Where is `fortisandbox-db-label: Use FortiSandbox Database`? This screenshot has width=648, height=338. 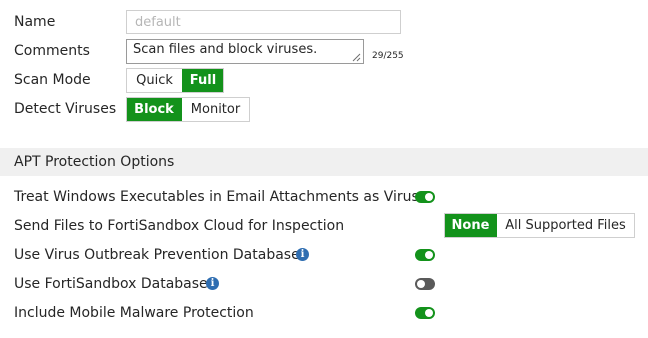 fortisandbox-db-label: Use FortiSandbox Database is located at coordinates (111, 284).